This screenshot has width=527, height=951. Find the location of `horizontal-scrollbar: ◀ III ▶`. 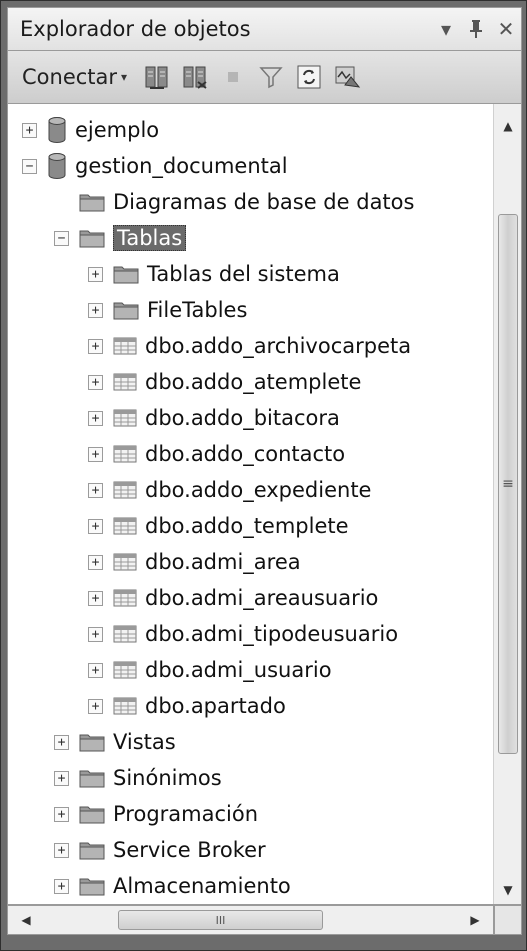

horizontal-scrollbar: ◀ III ▶ is located at coordinates (250, 920).